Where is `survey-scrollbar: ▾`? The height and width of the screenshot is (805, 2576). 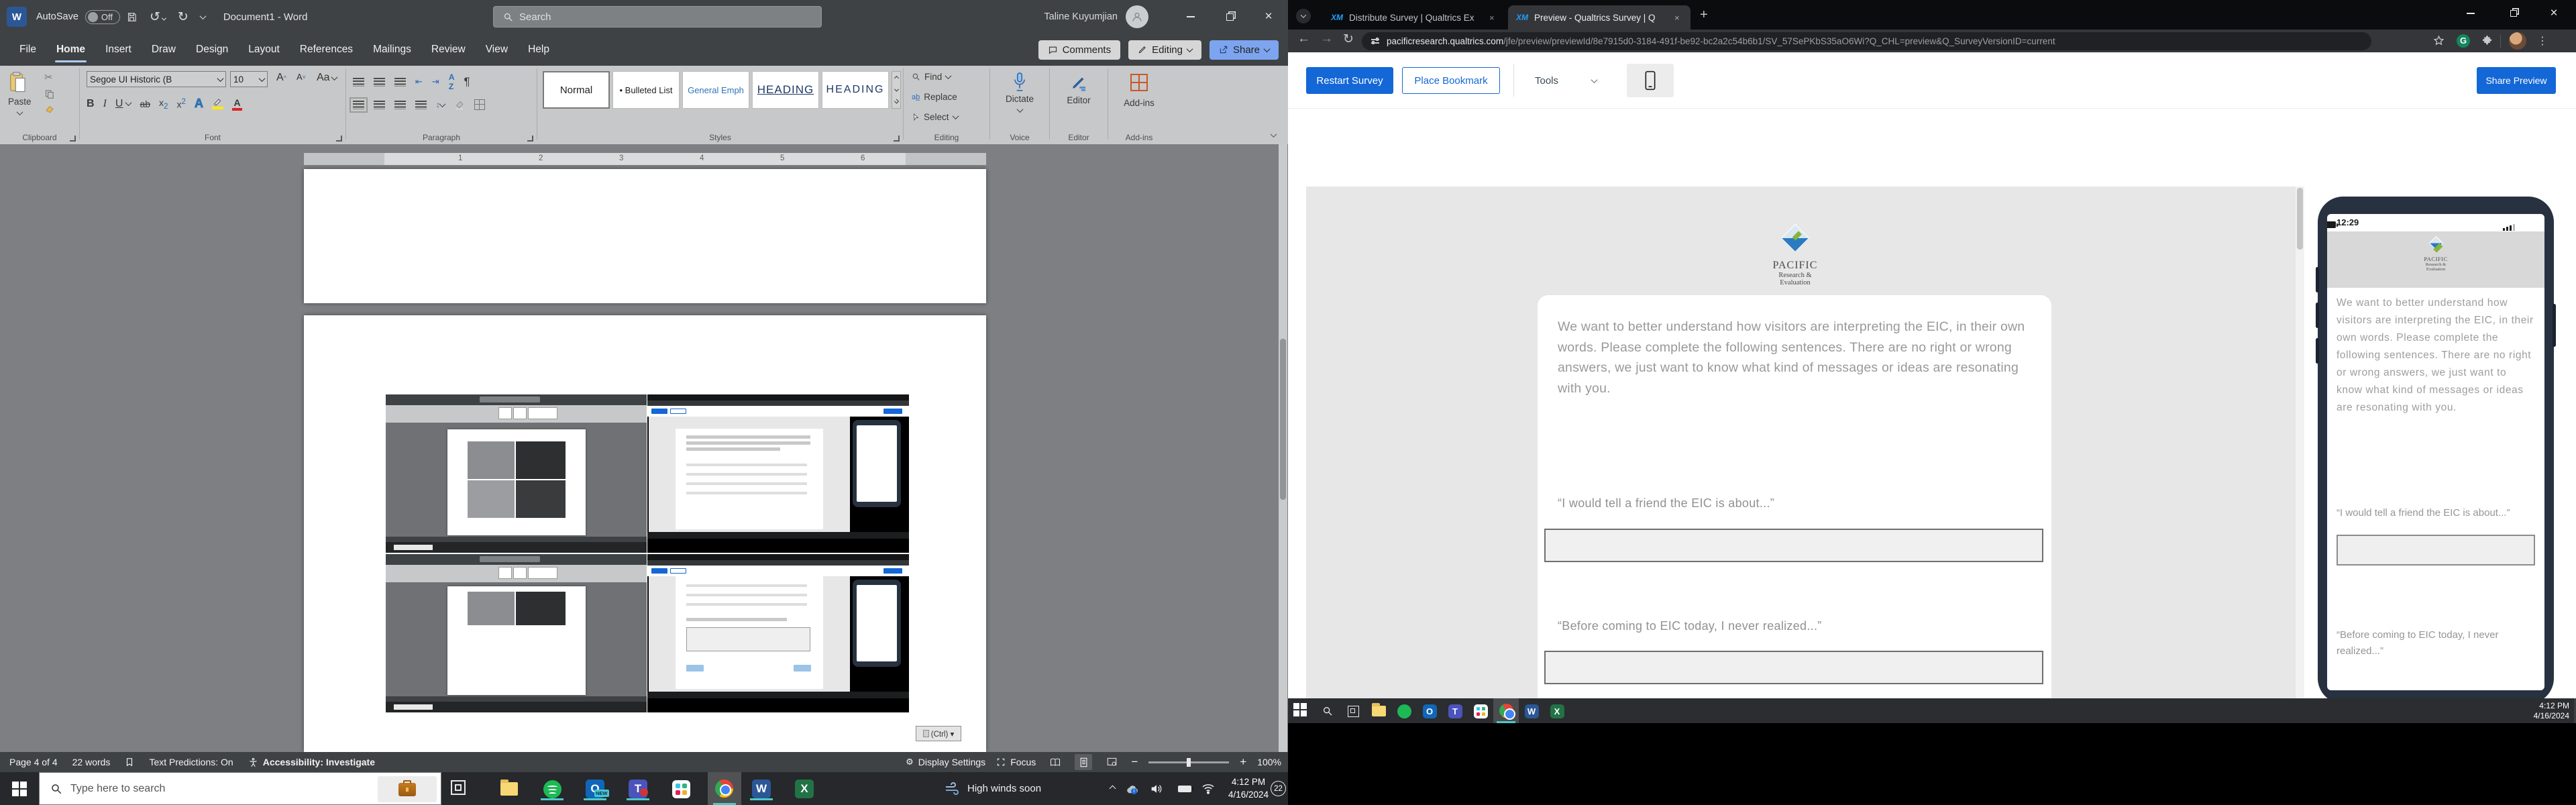 survey-scrollbar: ▾ is located at coordinates (2300, 442).